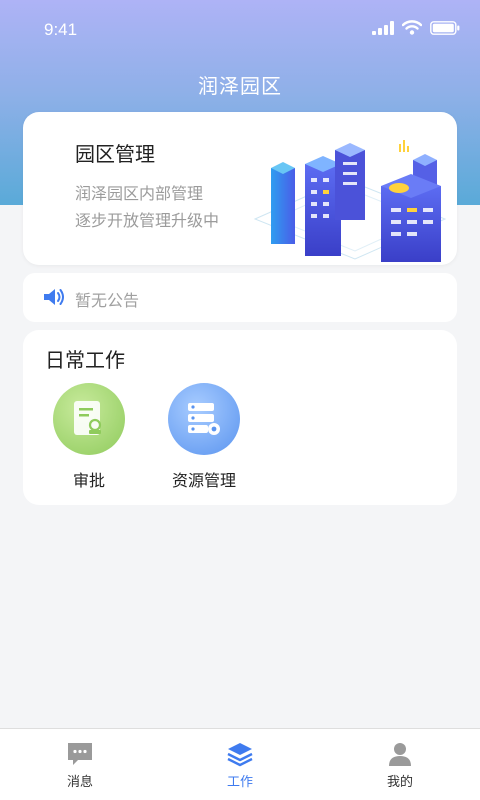 The width and height of the screenshot is (480, 800). I want to click on battery-icon, so click(445, 27).